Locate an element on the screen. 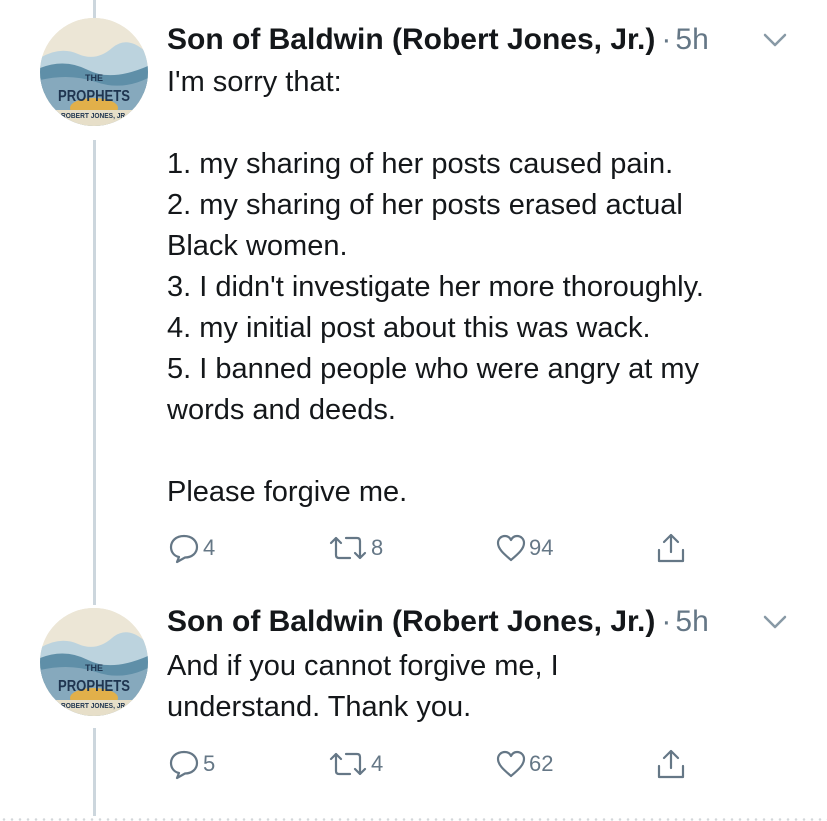 This screenshot has width=827, height=821. like-count: 94 is located at coordinates (541, 547).